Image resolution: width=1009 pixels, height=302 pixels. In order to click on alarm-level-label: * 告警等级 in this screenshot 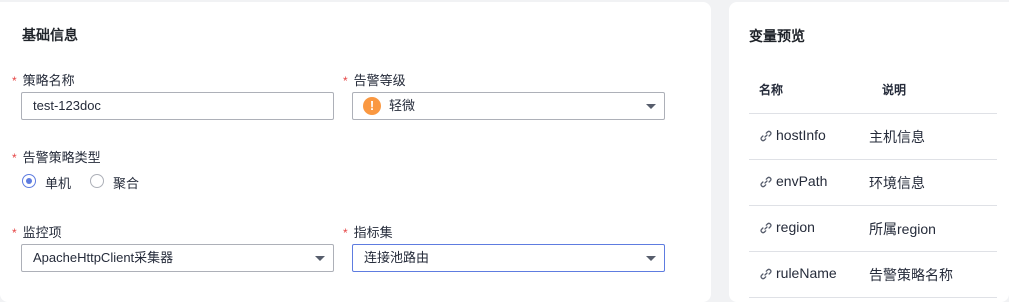, I will do `click(374, 79)`.